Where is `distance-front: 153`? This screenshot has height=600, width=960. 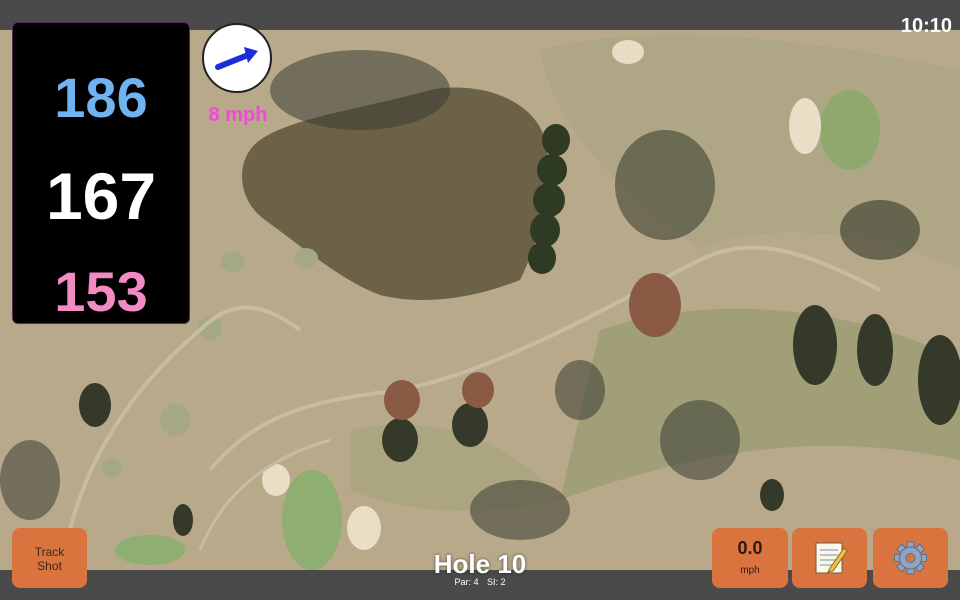
distance-front: 153 is located at coordinates (101, 291).